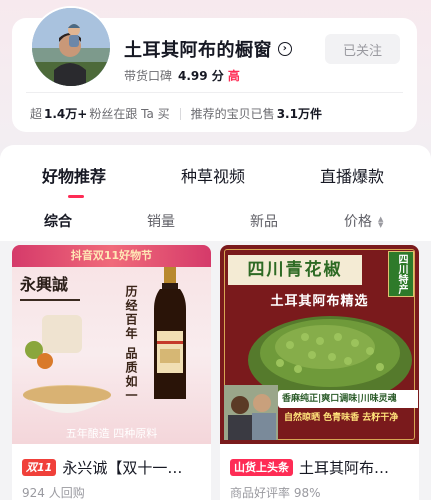  I want to click on sold-count: 3.1万件, so click(299, 114).